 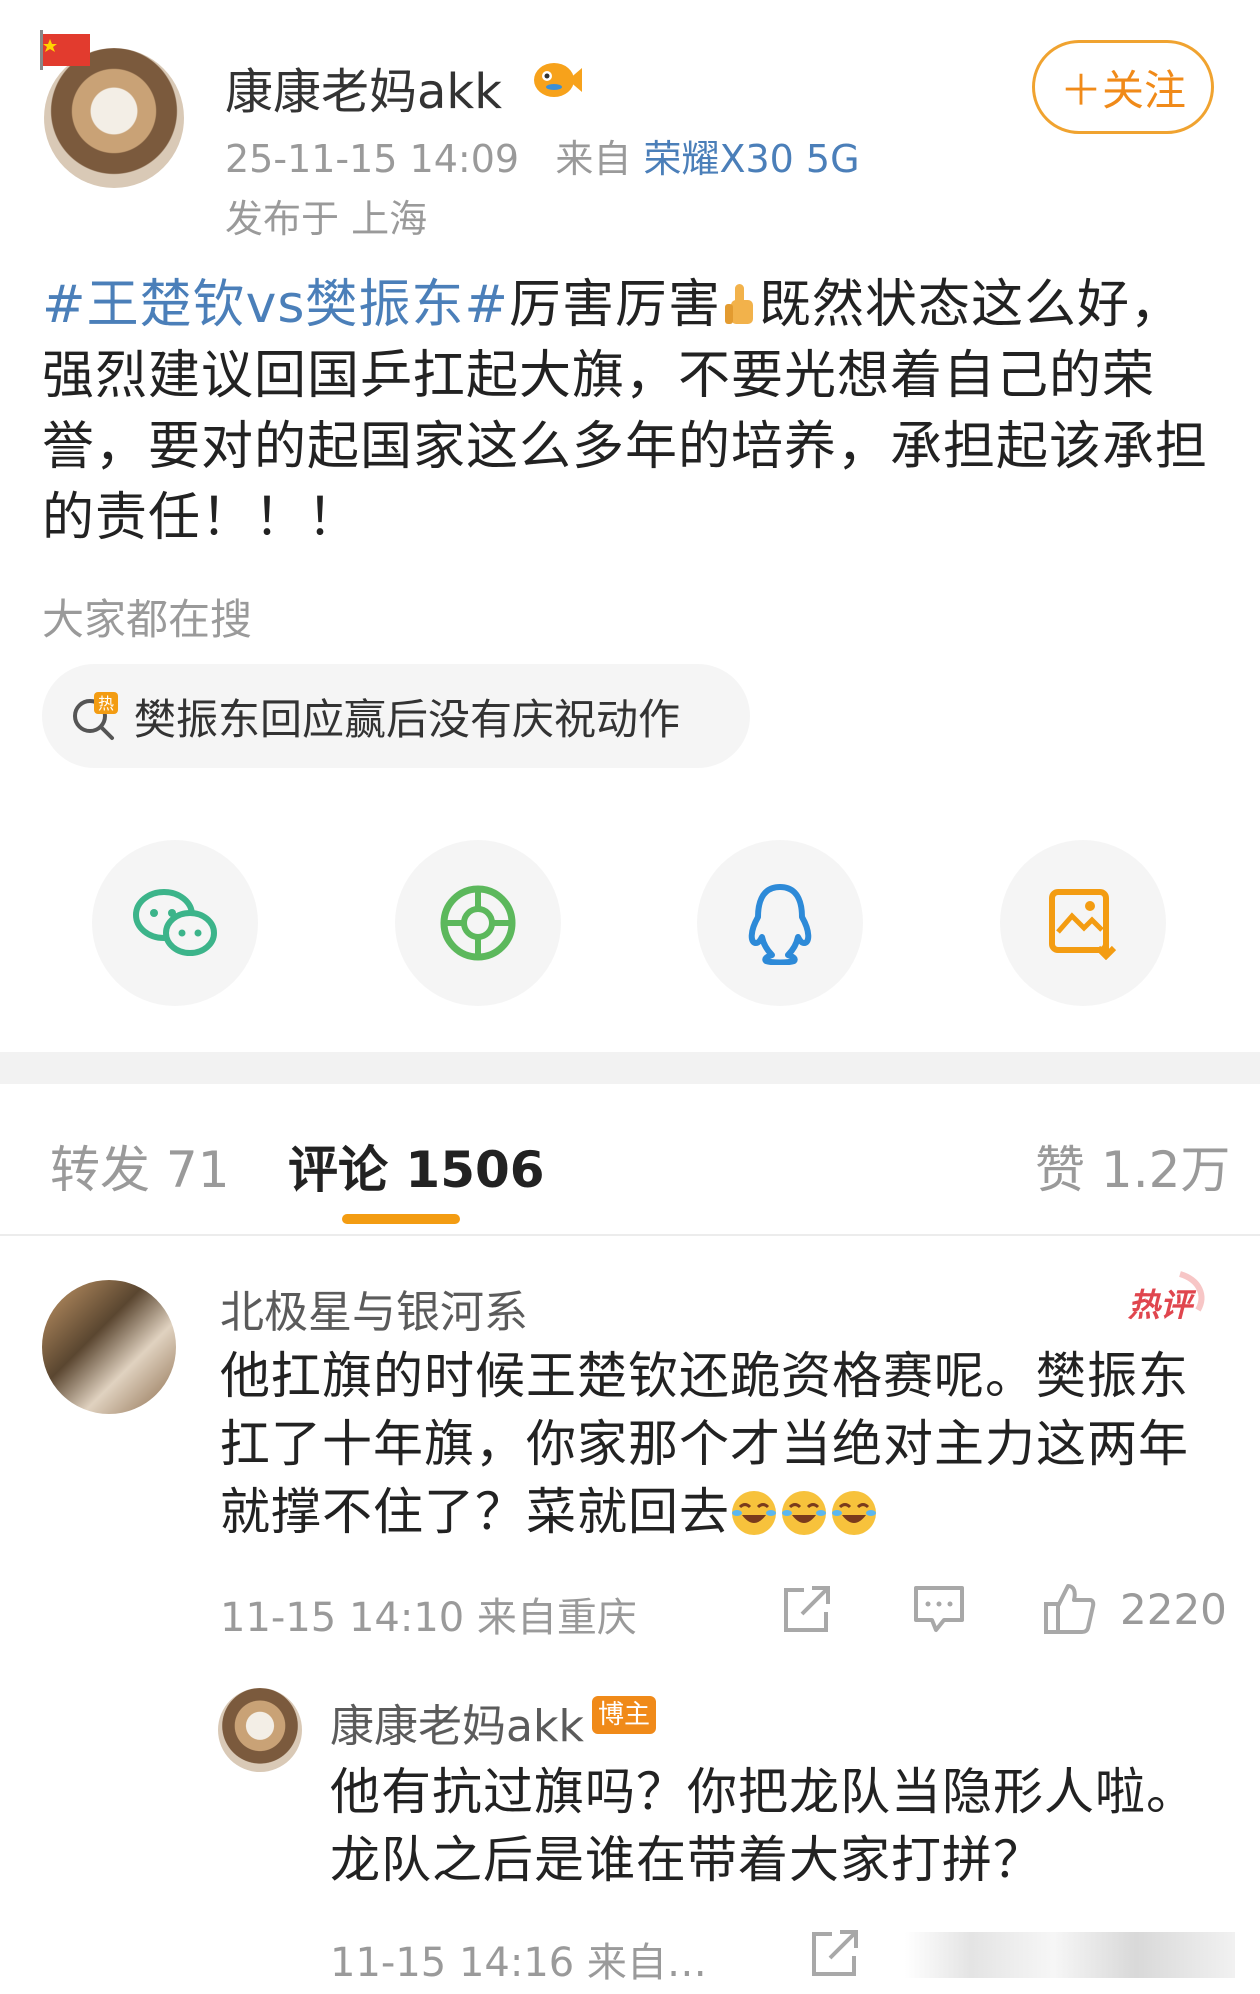 What do you see at coordinates (763, 1826) in the screenshot?
I see `reply-text: 他有抗过旗吗？你把龙队当隐形人啦。龙队之后是谁在带着大家打拼？` at bounding box center [763, 1826].